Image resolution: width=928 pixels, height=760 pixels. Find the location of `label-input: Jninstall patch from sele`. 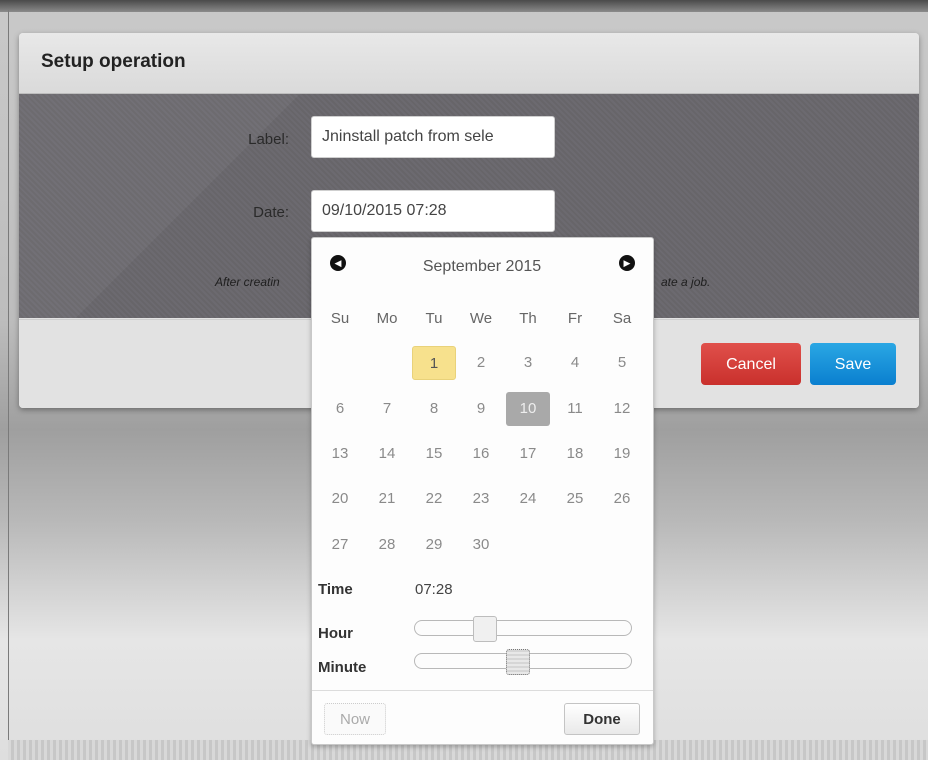

label-input: Jninstall patch from sele is located at coordinates (433, 137).